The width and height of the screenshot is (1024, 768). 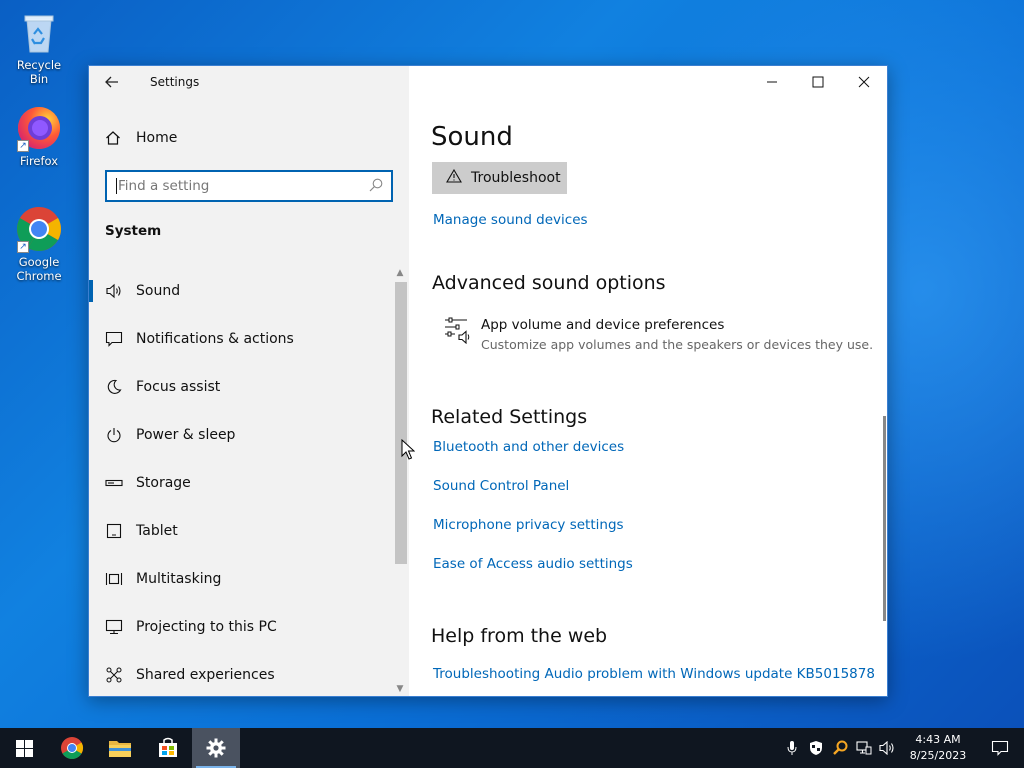 What do you see at coordinates (114, 138) in the screenshot?
I see `home-icon` at bounding box center [114, 138].